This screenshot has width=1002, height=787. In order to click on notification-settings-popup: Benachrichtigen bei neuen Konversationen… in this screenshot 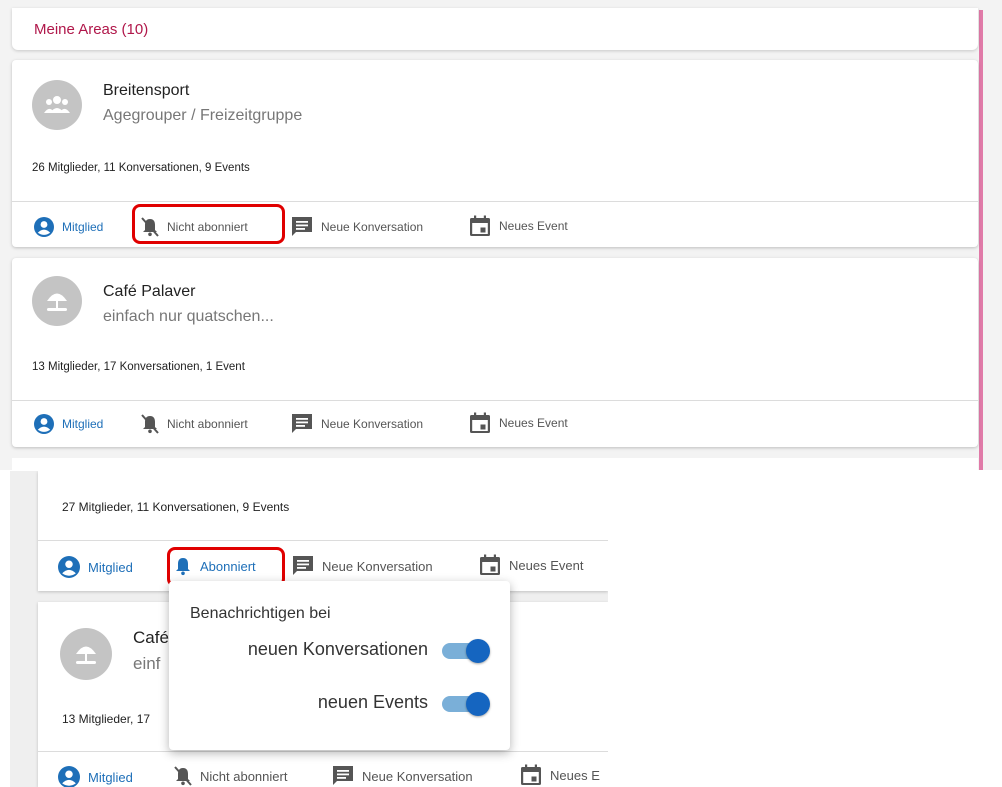, I will do `click(339, 665)`.